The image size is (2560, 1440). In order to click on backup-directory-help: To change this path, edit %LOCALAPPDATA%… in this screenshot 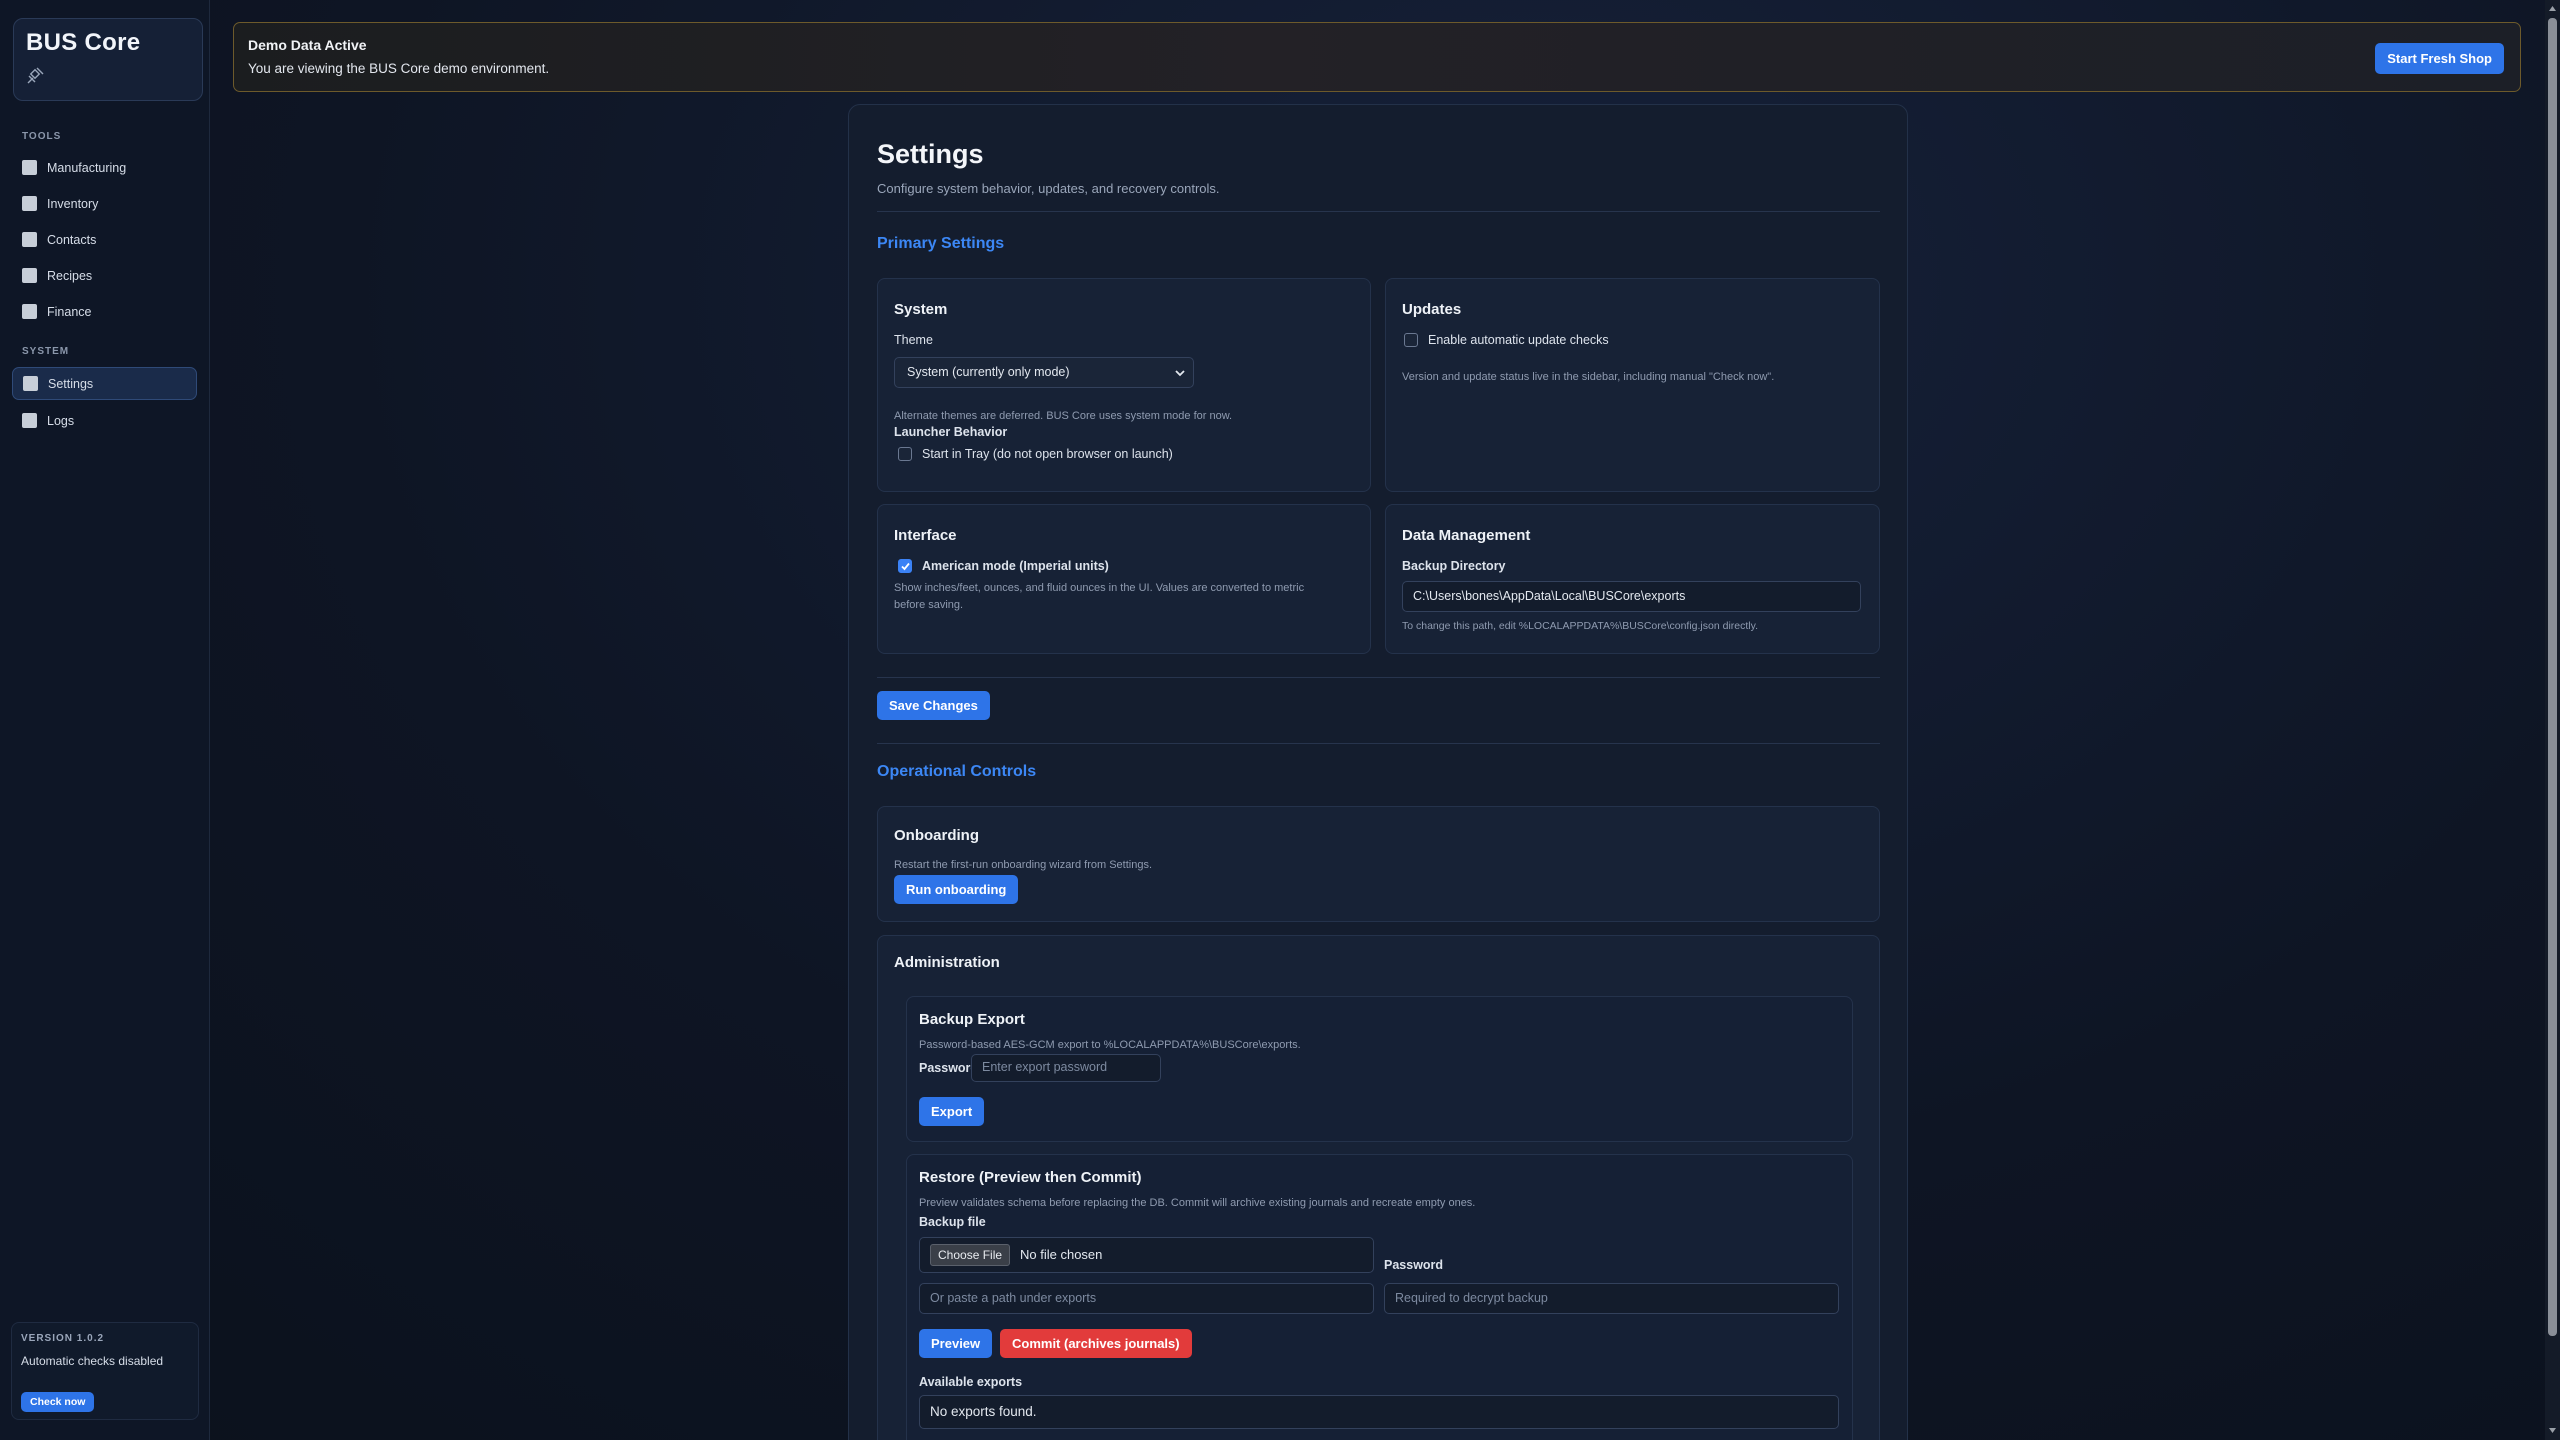, I will do `click(1580, 626)`.